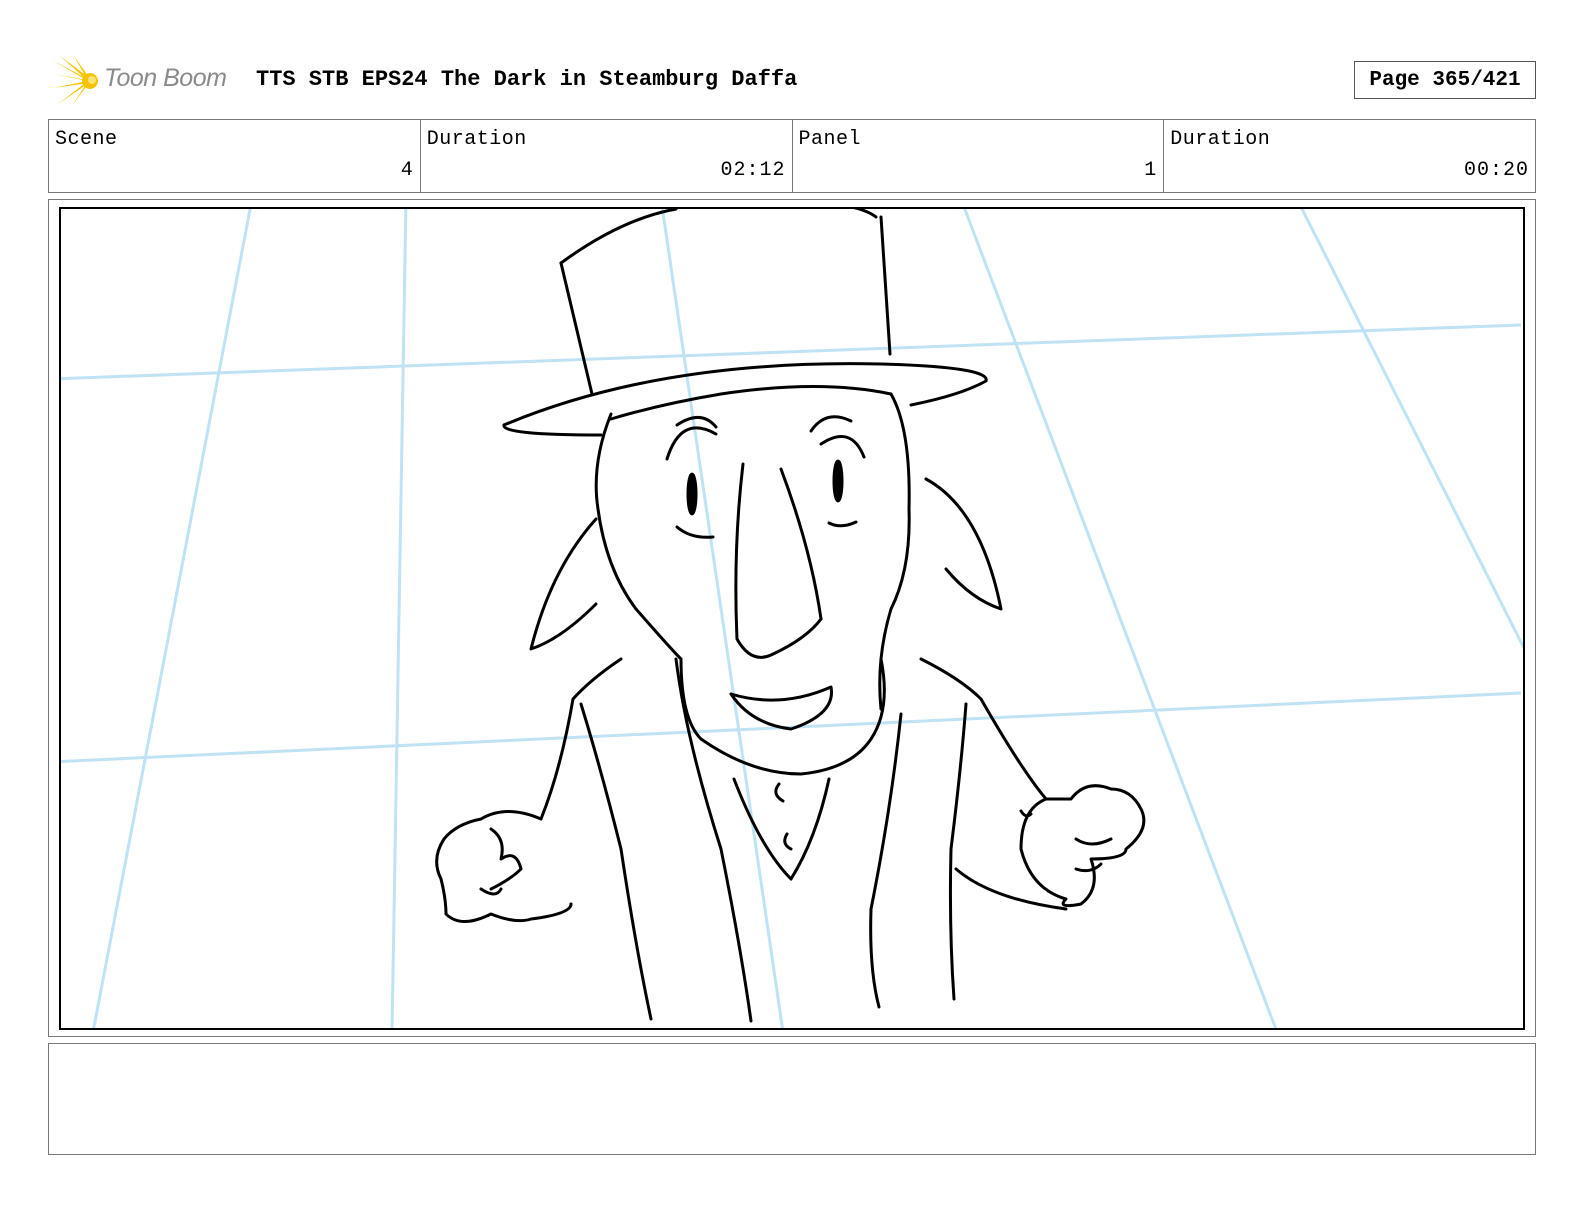 This screenshot has width=1584, height=1224. Describe the element at coordinates (476, 139) in the screenshot. I see `scene-duration-label: Duration` at that location.